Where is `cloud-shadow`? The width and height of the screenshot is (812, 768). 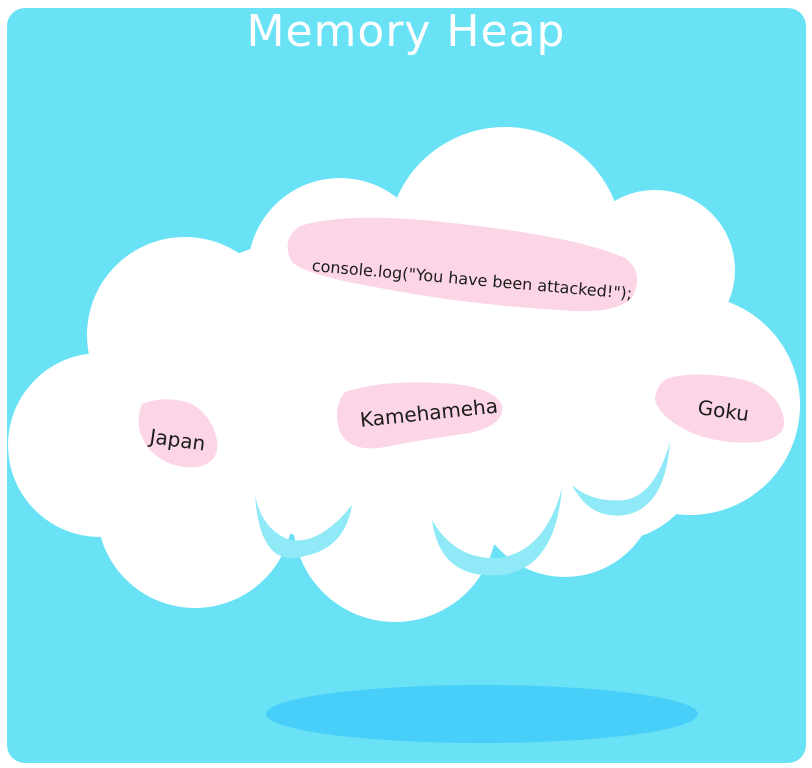
cloud-shadow is located at coordinates (482, 714).